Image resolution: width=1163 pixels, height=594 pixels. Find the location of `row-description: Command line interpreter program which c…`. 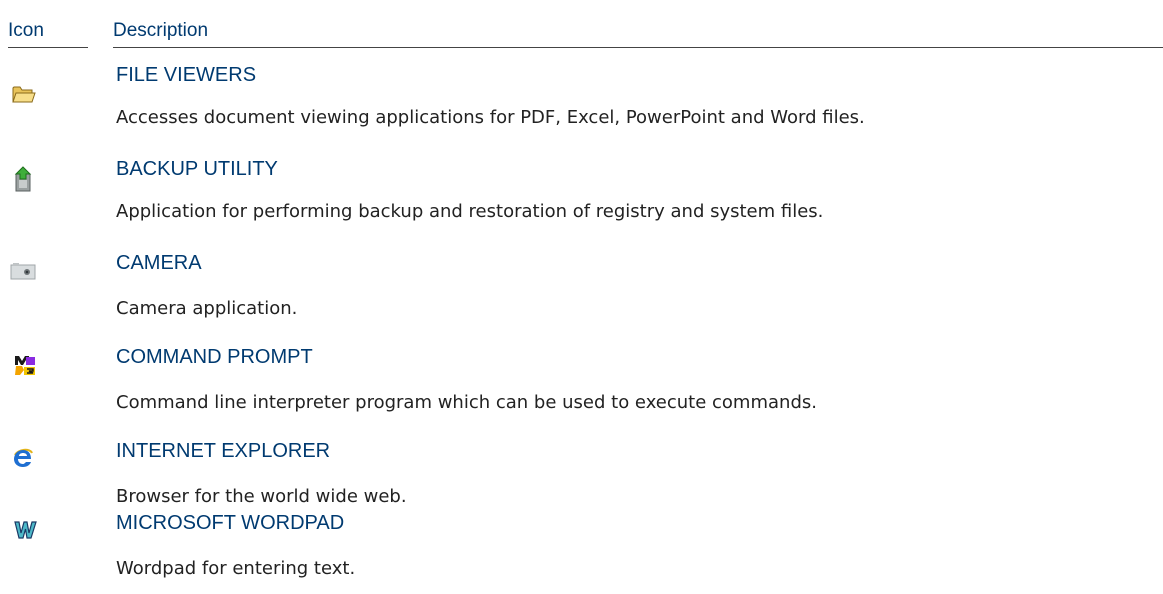

row-description: Command line interpreter program which c… is located at coordinates (466, 402).